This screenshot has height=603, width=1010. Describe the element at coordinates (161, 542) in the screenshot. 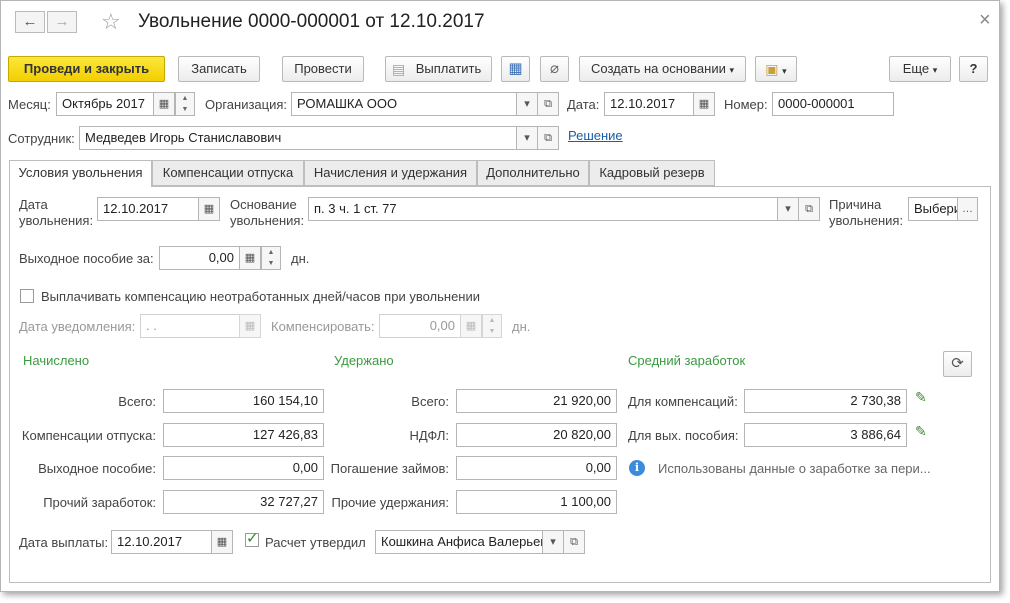

I see `pay-date-field: 12.10.2017` at that location.